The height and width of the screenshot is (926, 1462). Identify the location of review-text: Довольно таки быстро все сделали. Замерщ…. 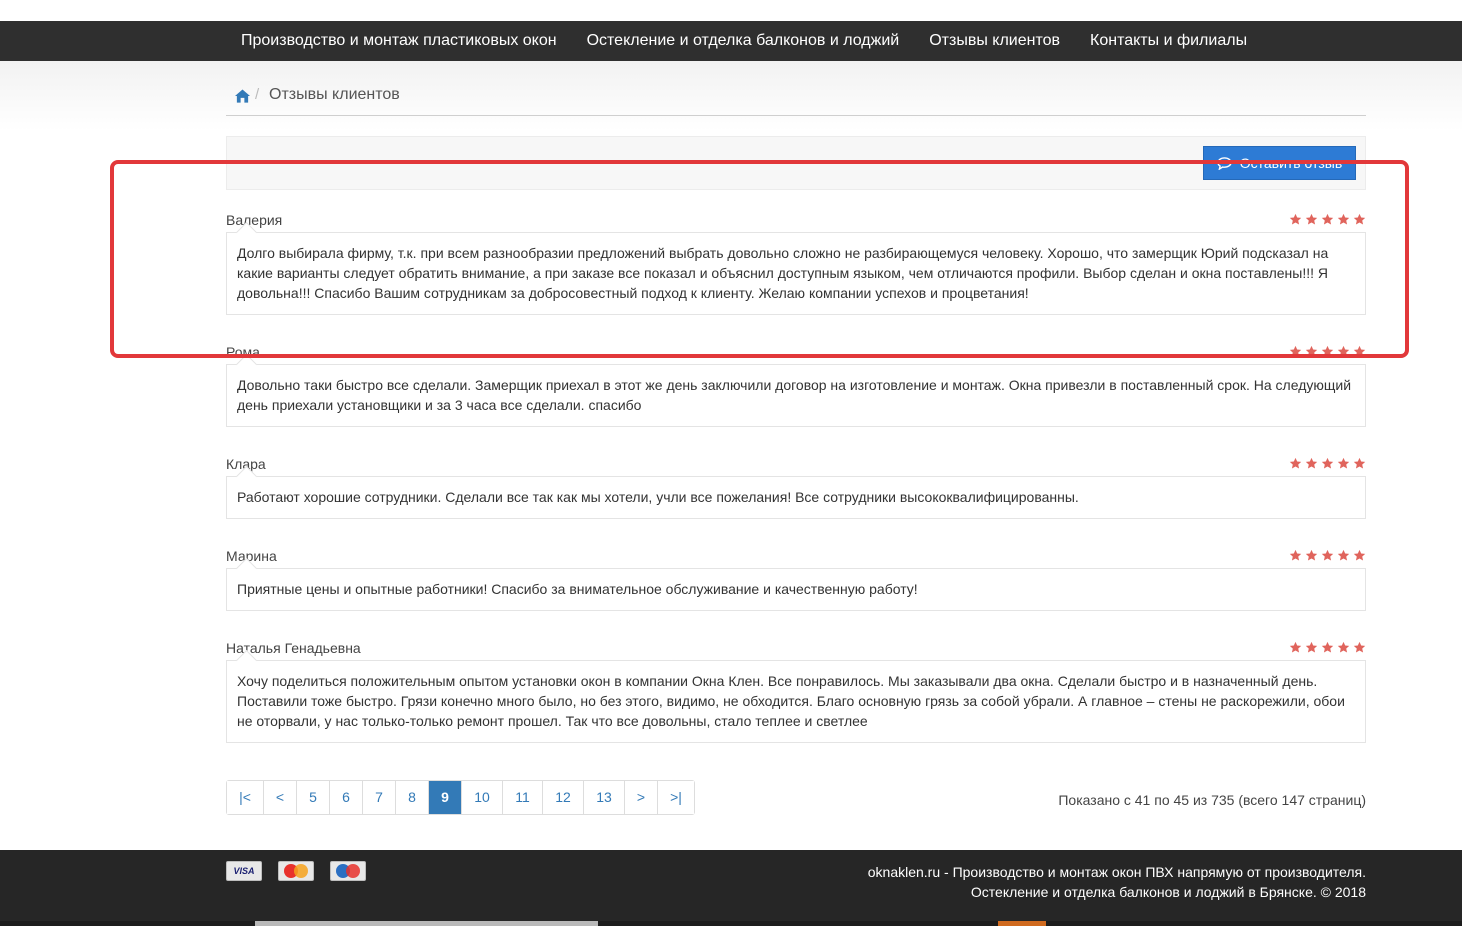
(796, 395).